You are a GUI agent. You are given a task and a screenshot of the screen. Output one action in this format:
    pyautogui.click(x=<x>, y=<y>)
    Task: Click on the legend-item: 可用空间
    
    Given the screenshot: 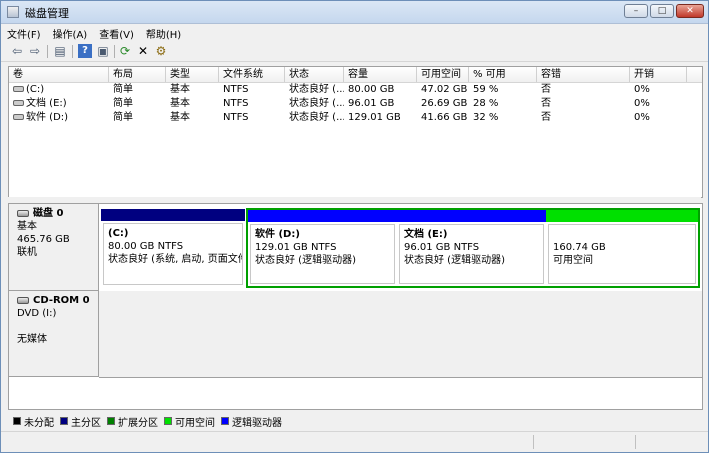 What is the action you would take?
    pyautogui.click(x=189, y=421)
    